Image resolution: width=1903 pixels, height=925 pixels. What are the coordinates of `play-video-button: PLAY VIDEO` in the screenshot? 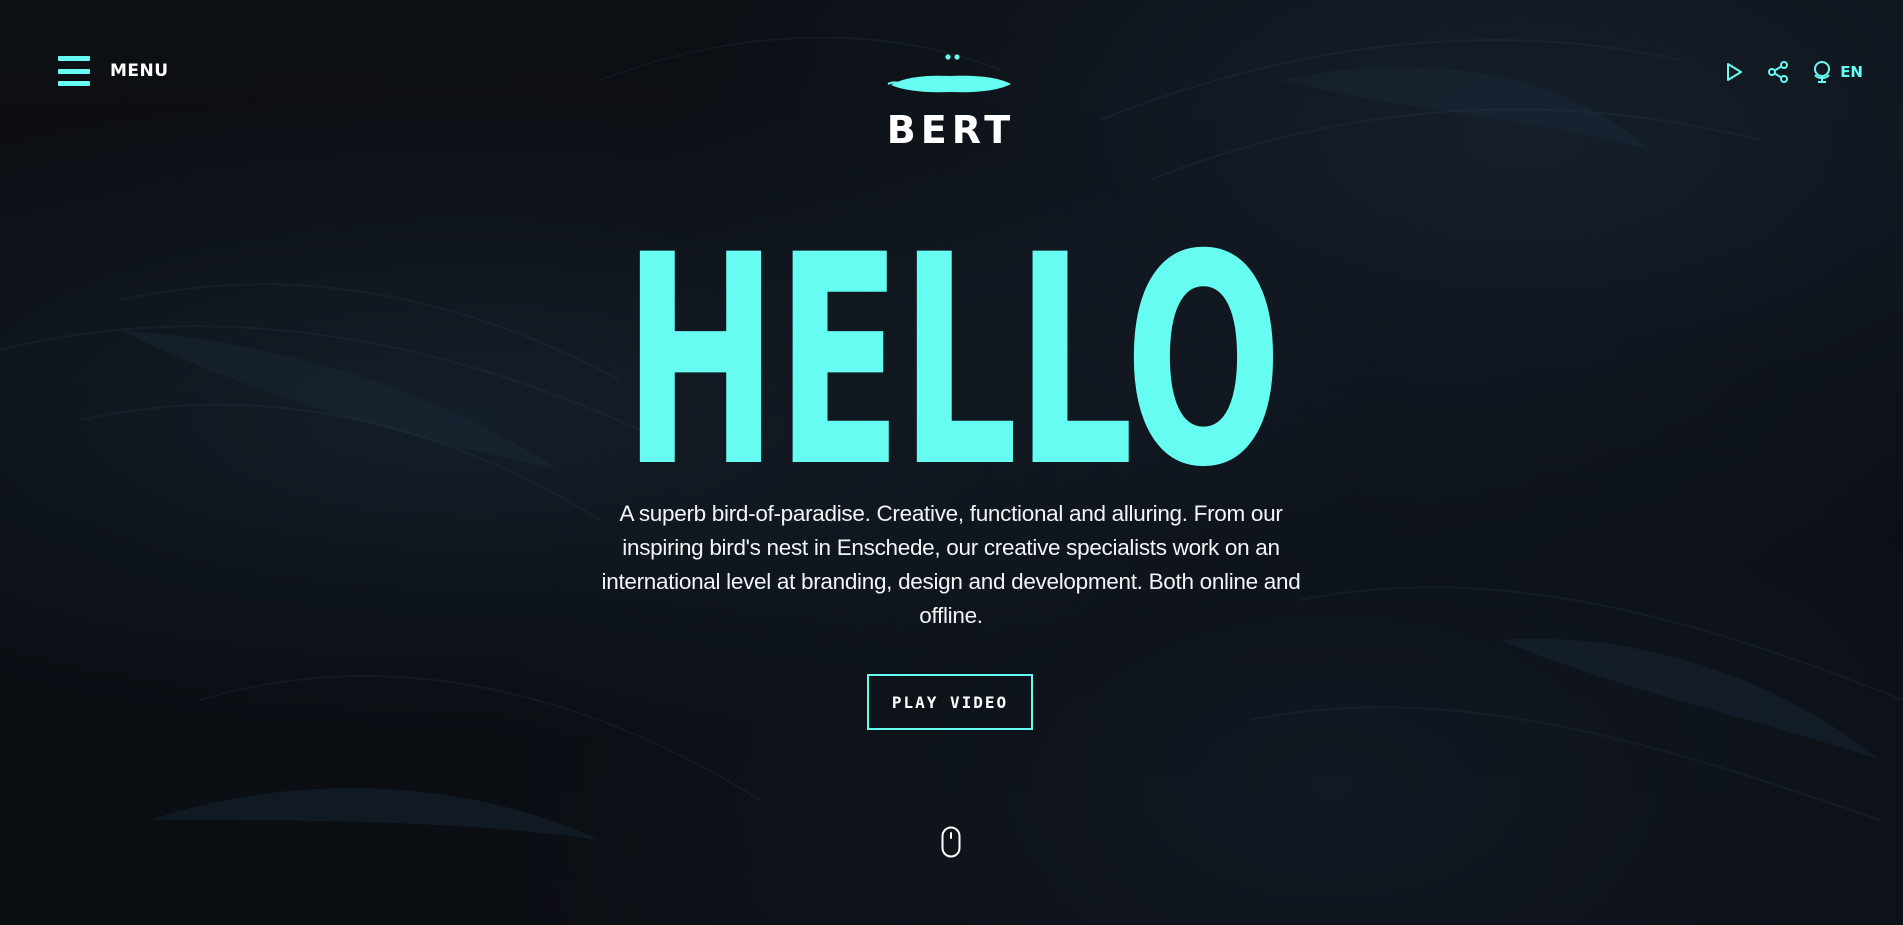 It's located at (950, 702).